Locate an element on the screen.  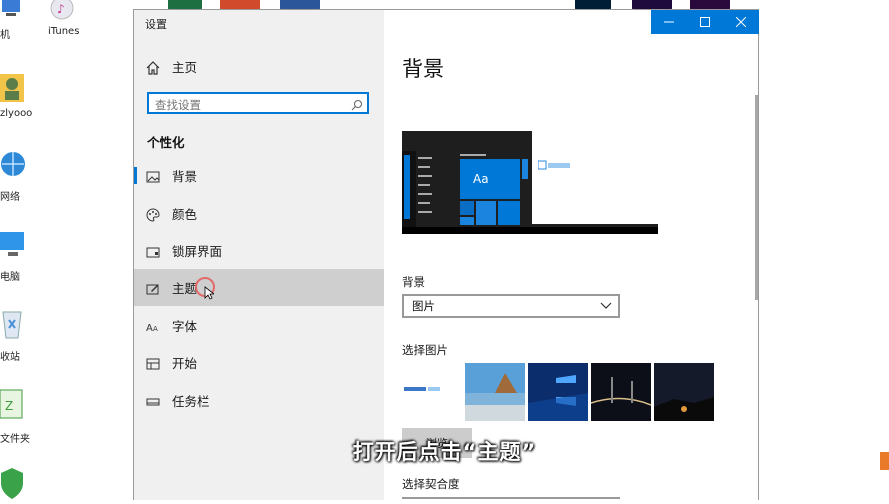
sidebar-item-lock-screen: 锁屏界面 is located at coordinates (259, 250).